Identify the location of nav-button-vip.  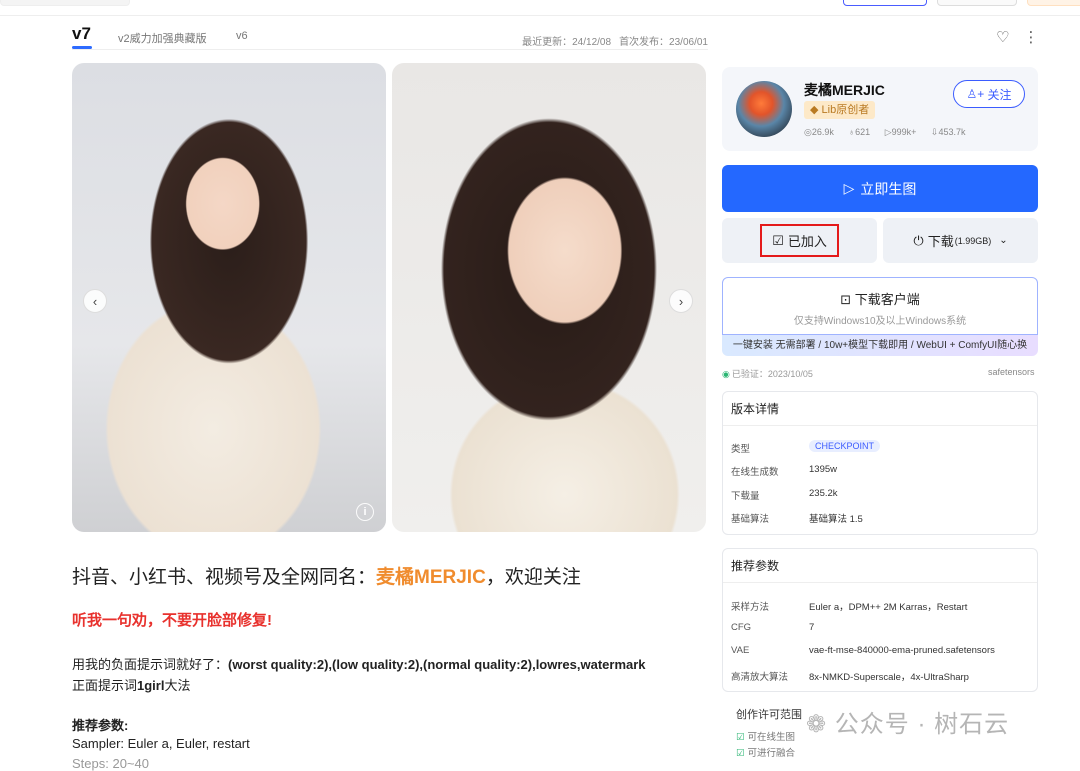
(1053, 3).